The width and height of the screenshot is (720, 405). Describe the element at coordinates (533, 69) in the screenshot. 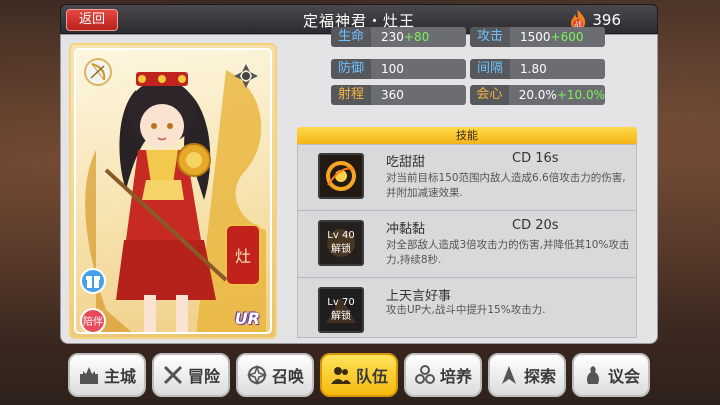

I see `stat-value: 1.80` at that location.